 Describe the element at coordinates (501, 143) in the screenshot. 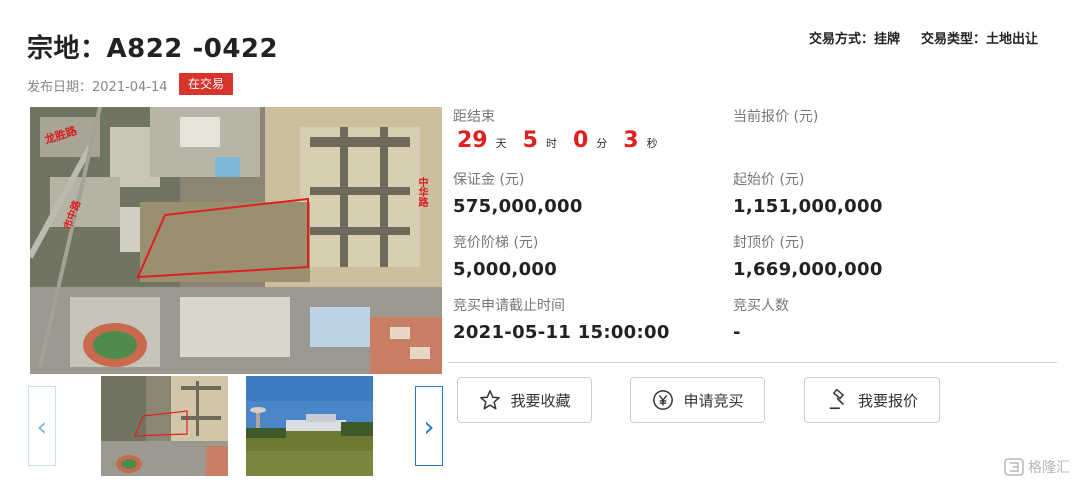

I see `countdown-days-unit: 天` at that location.